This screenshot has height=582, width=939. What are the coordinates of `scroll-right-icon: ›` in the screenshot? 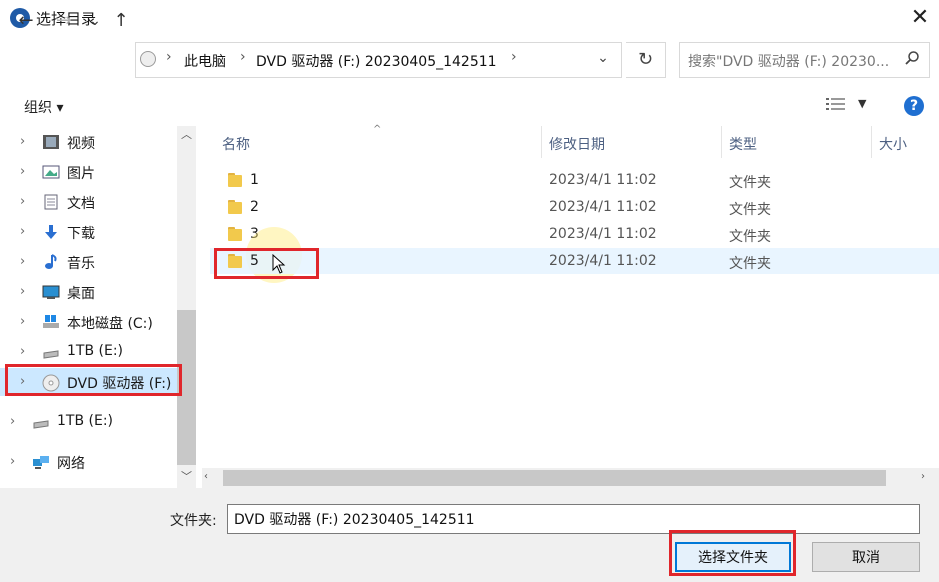 It's located at (923, 476).